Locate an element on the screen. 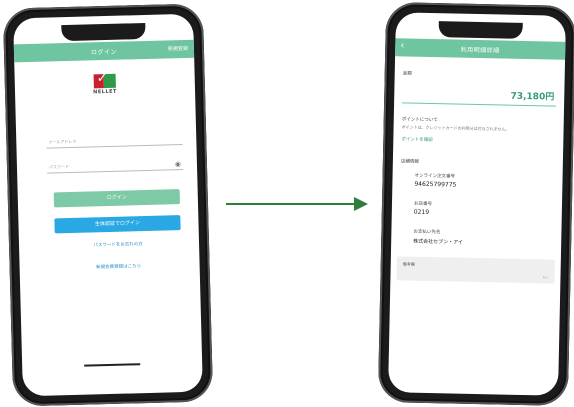 This screenshot has width=574, height=407. arrow-right-icon is located at coordinates (297, 204).